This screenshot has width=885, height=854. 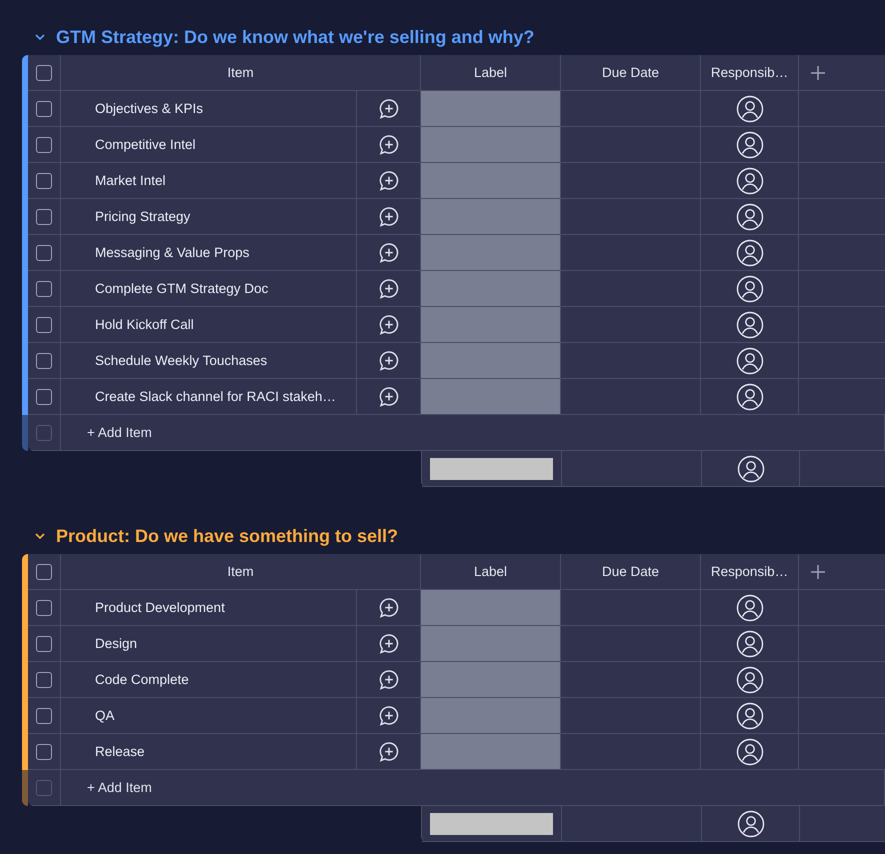 What do you see at coordinates (142, 679) in the screenshot?
I see `item-name: Code Complete` at bounding box center [142, 679].